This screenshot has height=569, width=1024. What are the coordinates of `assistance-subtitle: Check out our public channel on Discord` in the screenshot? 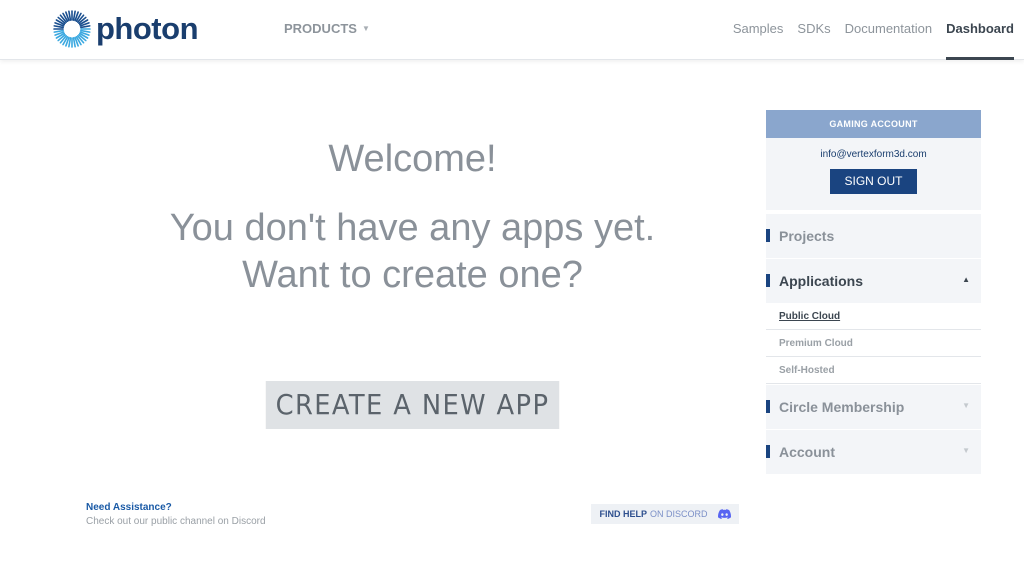 It's located at (176, 521).